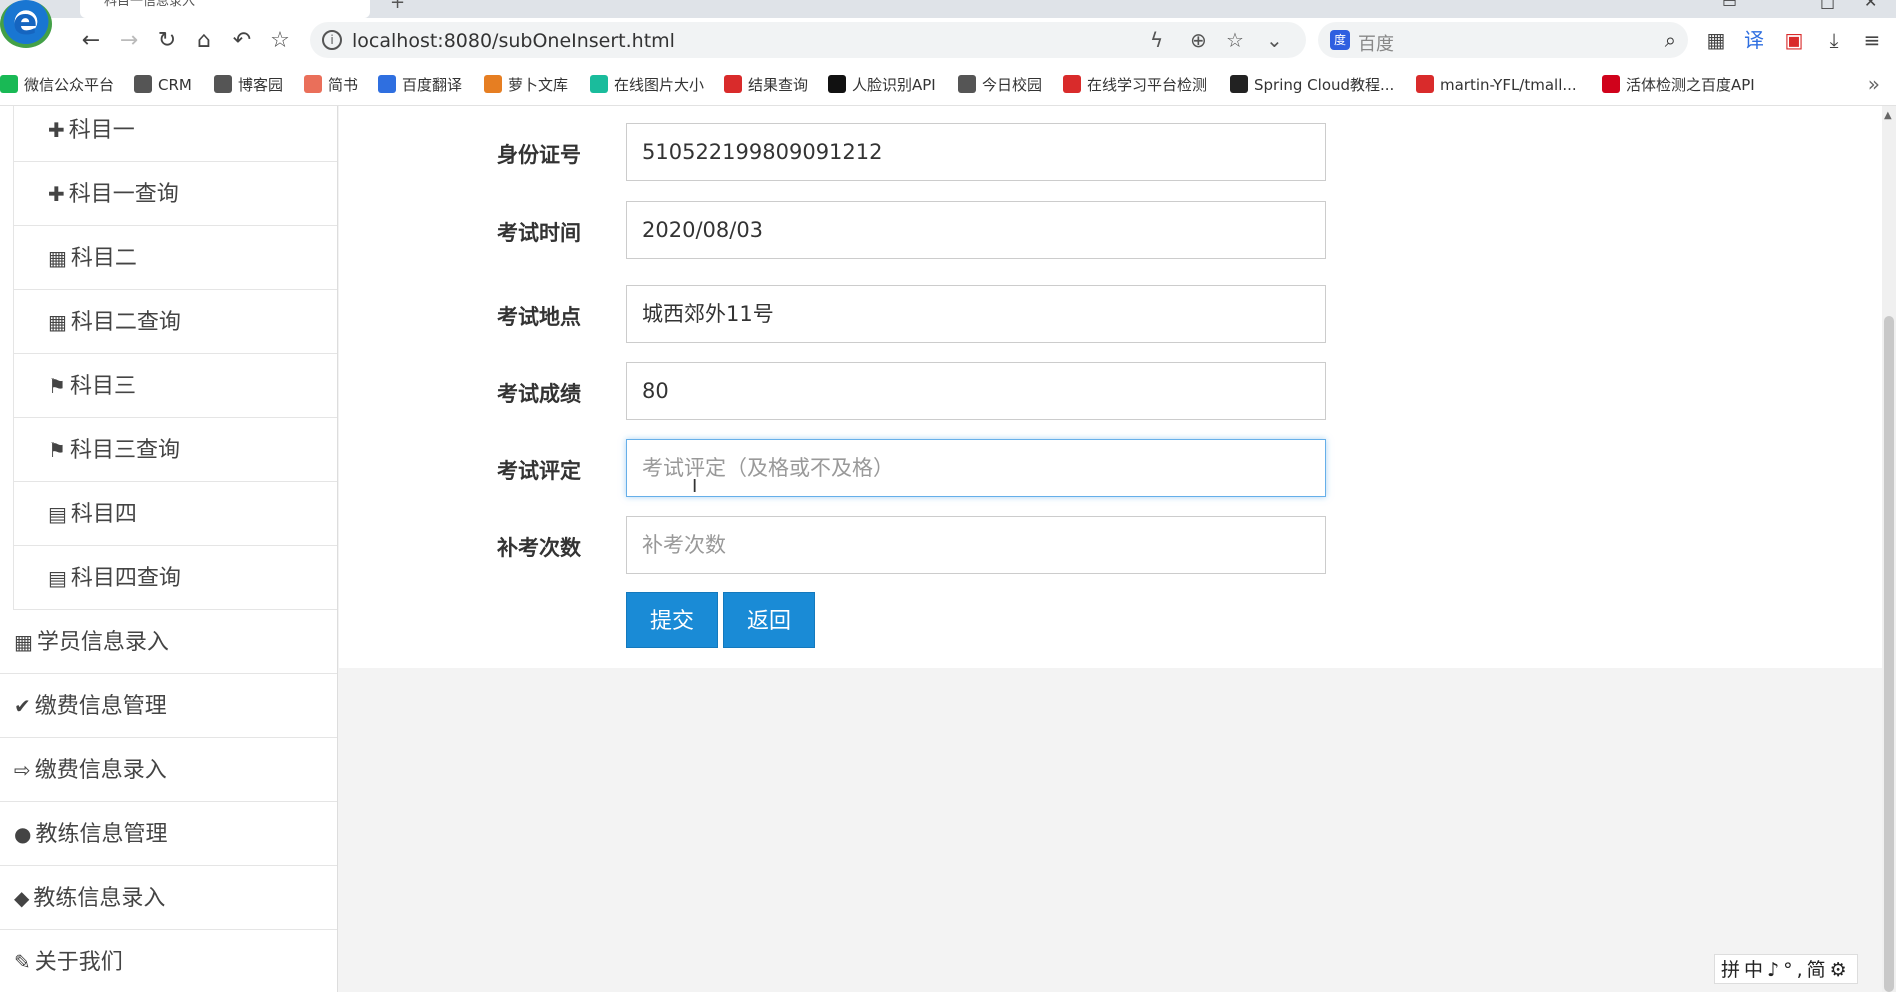 Image resolution: width=1896 pixels, height=992 pixels. I want to click on sidebar-item: ▦ 学员信息录入, so click(168, 642).